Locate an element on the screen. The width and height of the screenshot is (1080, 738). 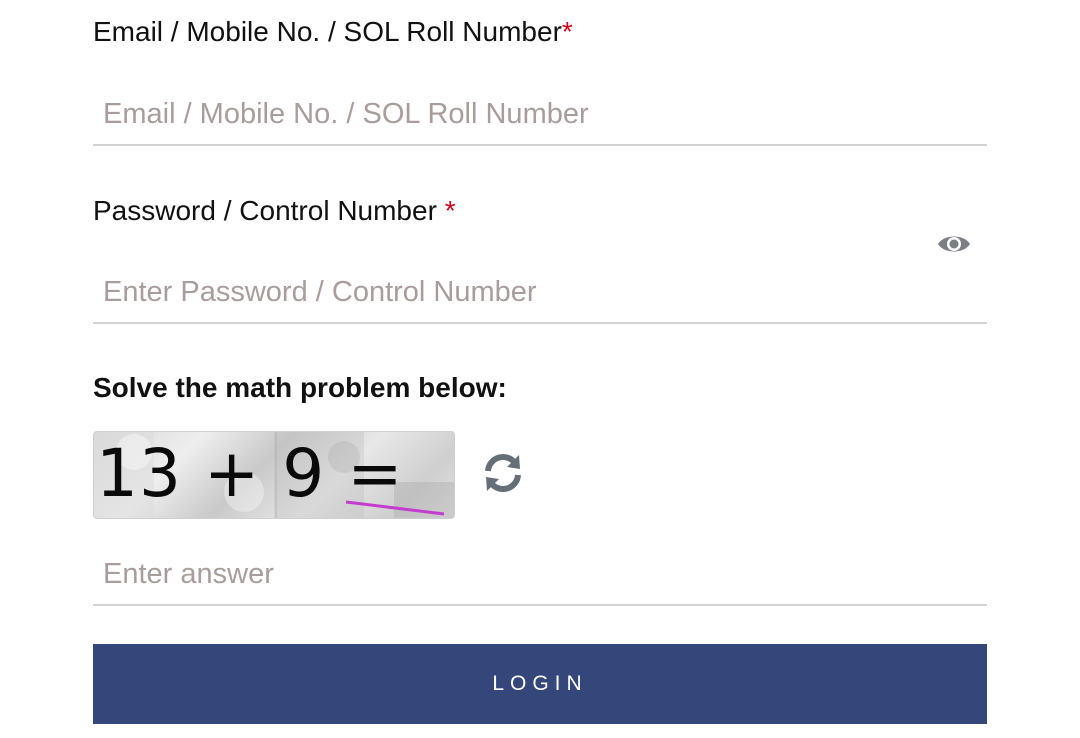
login-button: LOGIN is located at coordinates (540, 684).